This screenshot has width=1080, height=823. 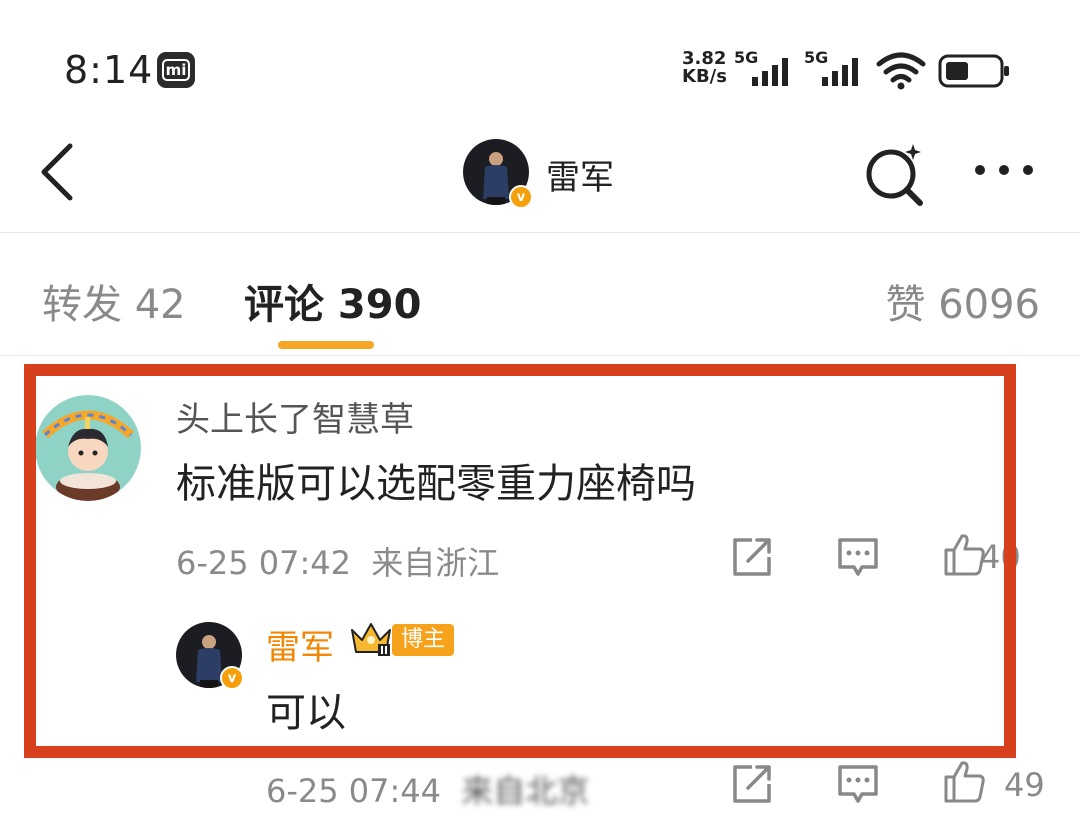 I want to click on mi-notification-icon: mi, so click(x=176, y=70).